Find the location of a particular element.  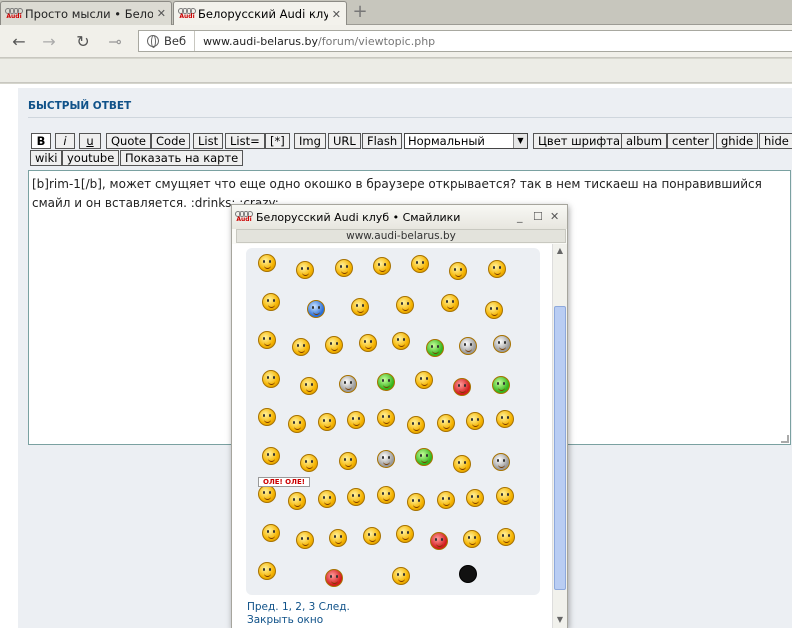

key-icon: ⊸ is located at coordinates (115, 41).